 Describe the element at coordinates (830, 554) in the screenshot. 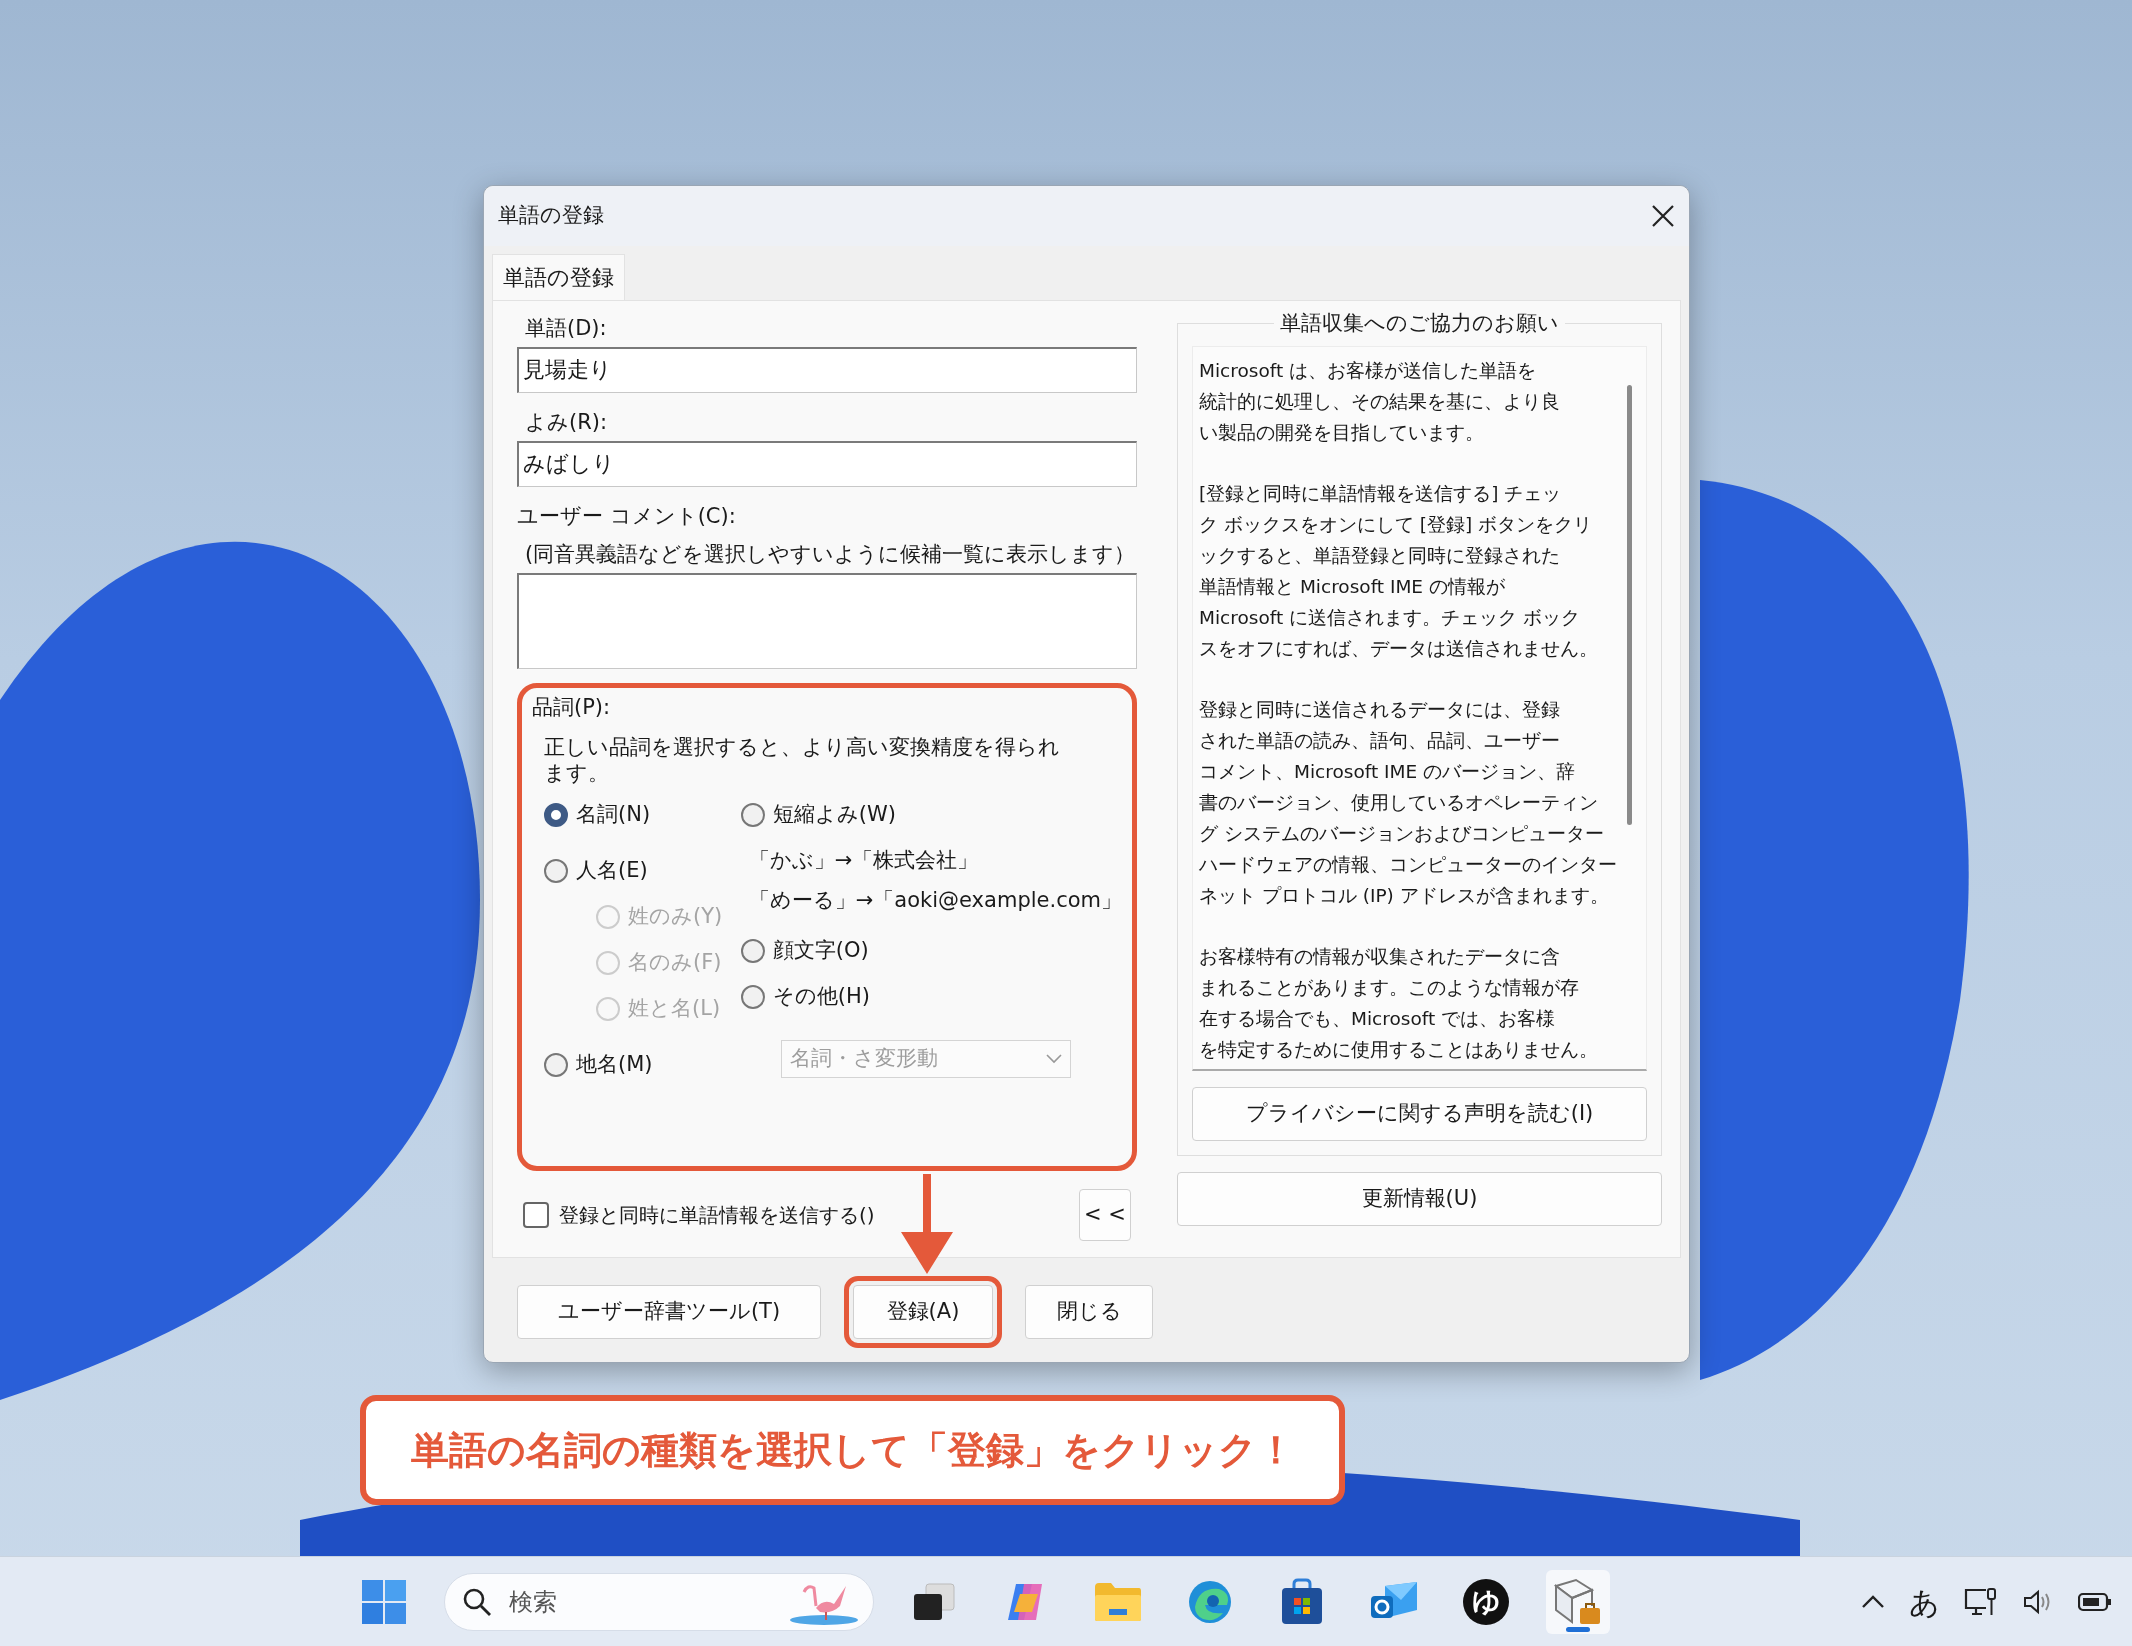

I see `comment-hint: (同音異義語などを選択しやすいように候補一覧に表示します）` at that location.